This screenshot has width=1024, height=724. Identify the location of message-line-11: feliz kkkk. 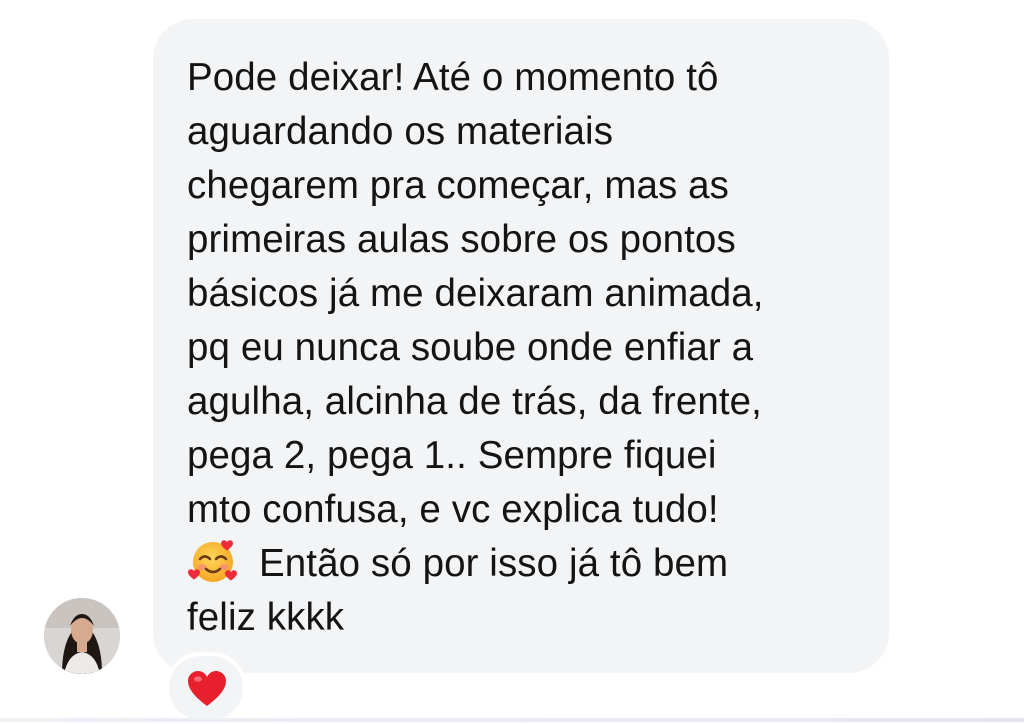
(266, 617).